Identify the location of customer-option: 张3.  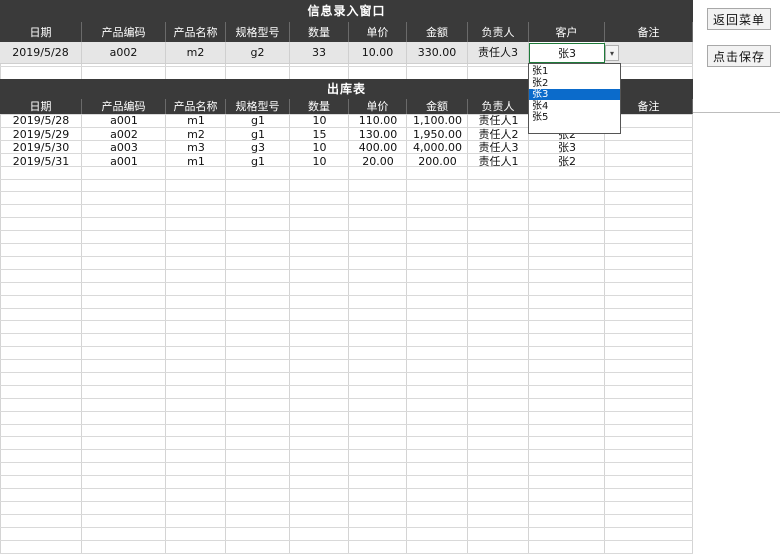
(574, 94).